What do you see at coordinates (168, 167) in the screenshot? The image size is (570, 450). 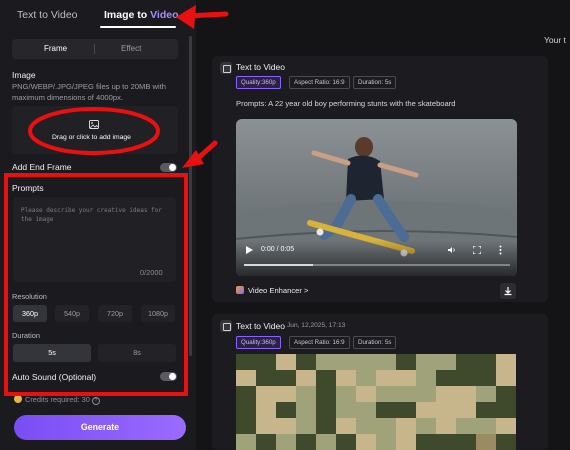 I see `end-frame-toggle` at bounding box center [168, 167].